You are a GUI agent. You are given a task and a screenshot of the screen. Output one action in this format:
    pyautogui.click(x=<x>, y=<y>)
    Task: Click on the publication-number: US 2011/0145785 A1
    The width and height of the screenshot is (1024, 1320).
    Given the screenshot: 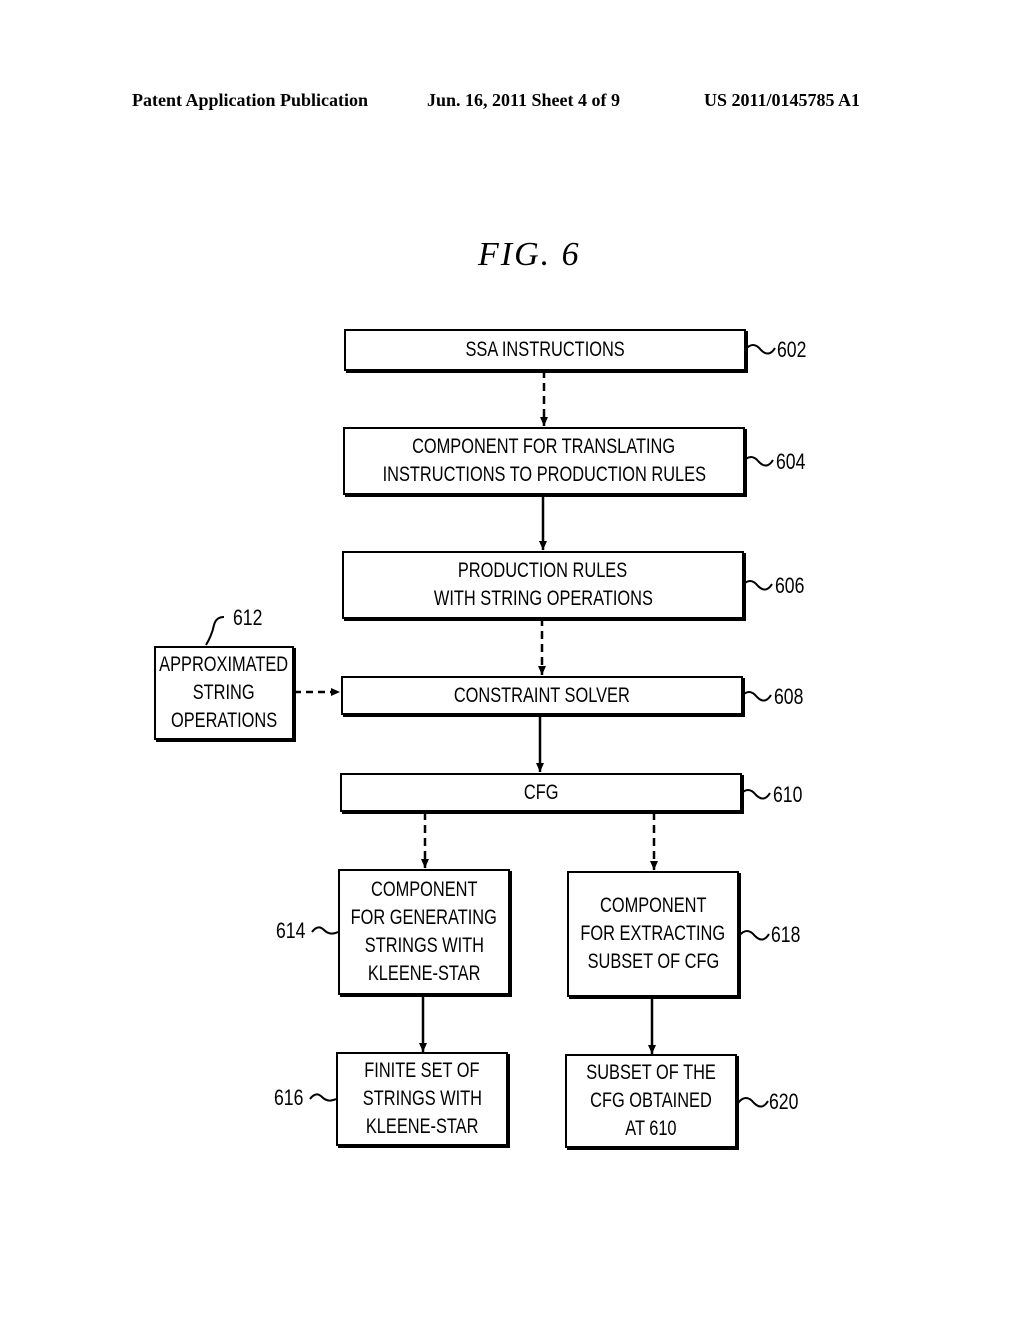 What is the action you would take?
    pyautogui.click(x=782, y=100)
    